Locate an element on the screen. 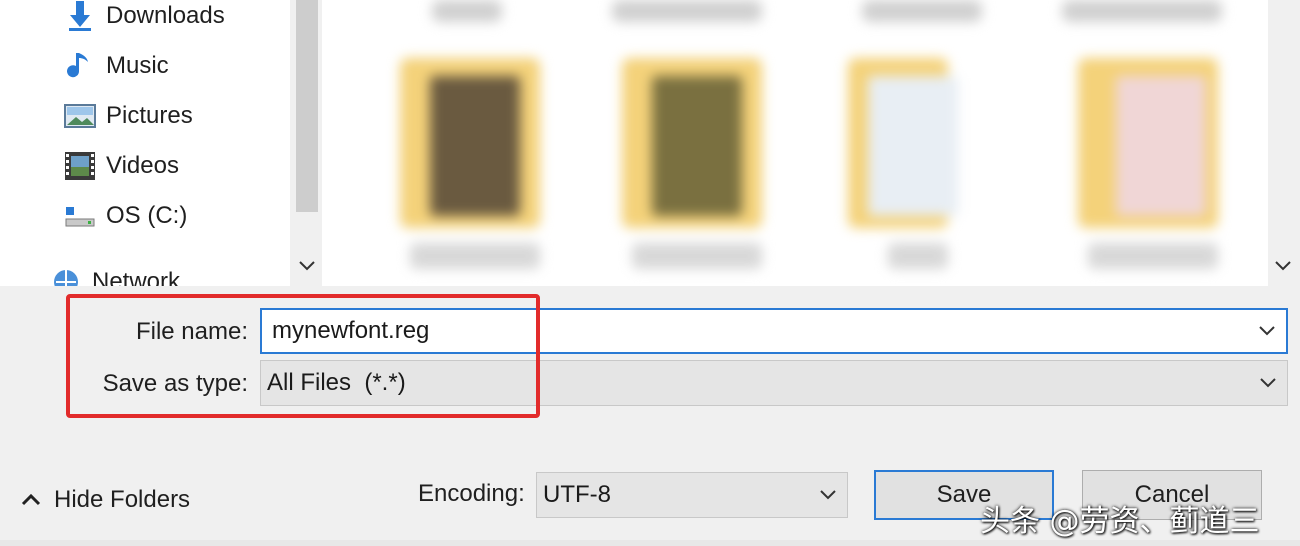  nav-item-label: OS (C:) is located at coordinates (147, 215).